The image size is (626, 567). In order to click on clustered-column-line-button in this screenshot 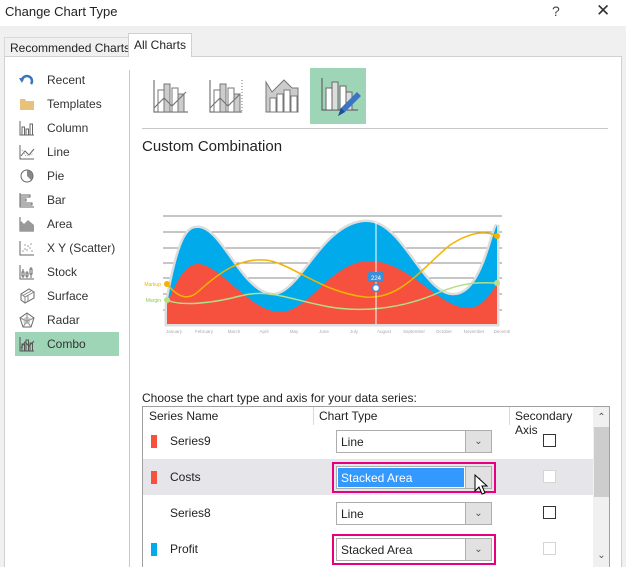, I will do `click(170, 96)`.